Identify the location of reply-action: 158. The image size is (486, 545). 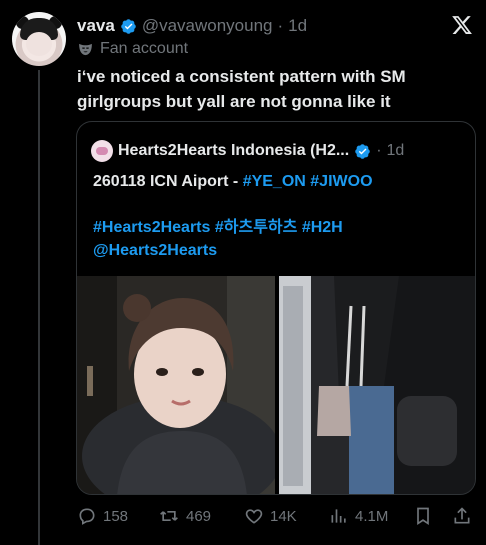
(102, 516).